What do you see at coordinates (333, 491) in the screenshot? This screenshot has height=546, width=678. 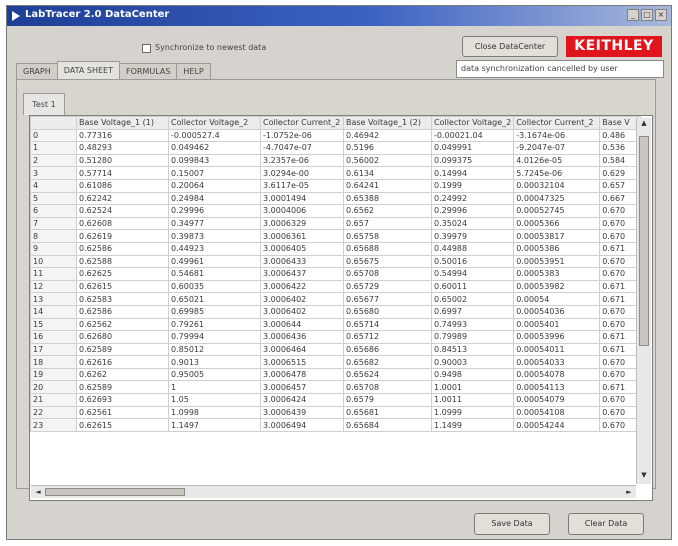 I see `horizontal-scrollbar: ◄ ►` at bounding box center [333, 491].